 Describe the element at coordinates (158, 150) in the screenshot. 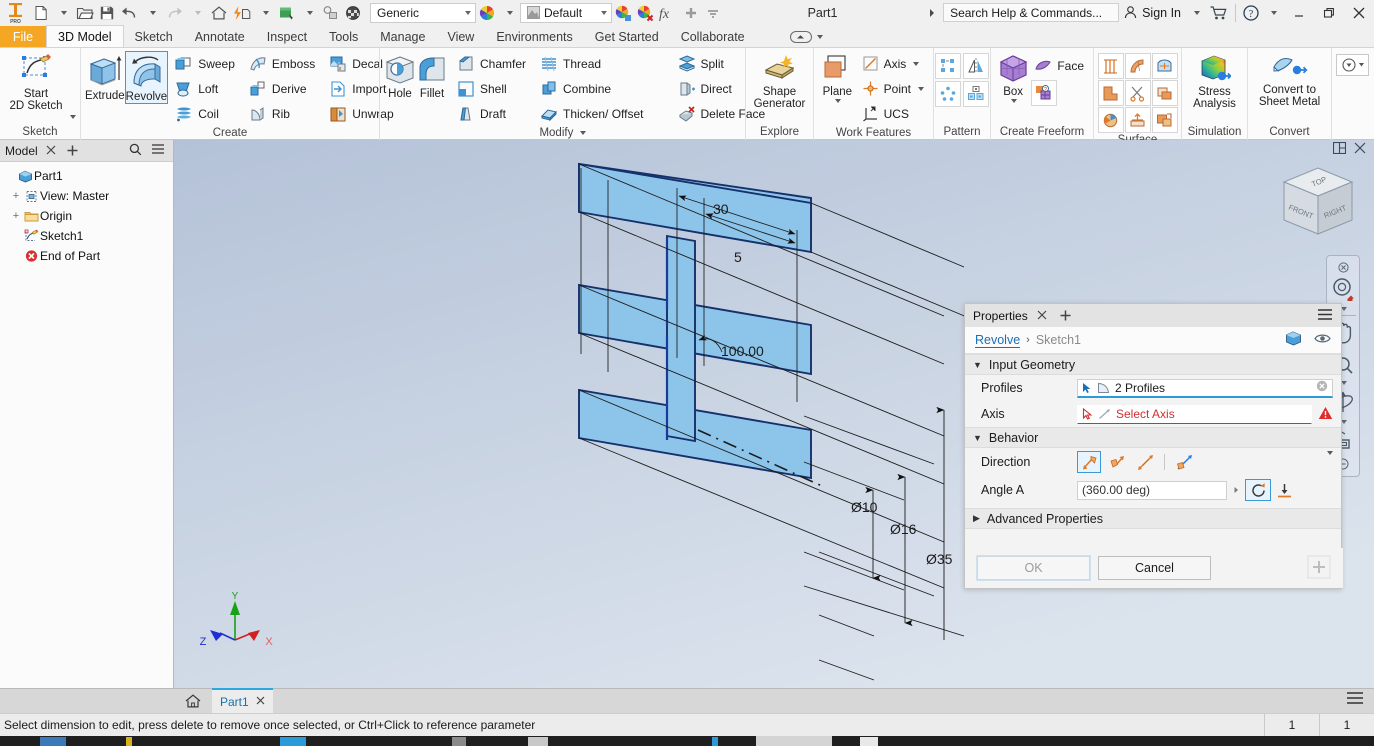

I see `hamburger-menu-icon` at that location.